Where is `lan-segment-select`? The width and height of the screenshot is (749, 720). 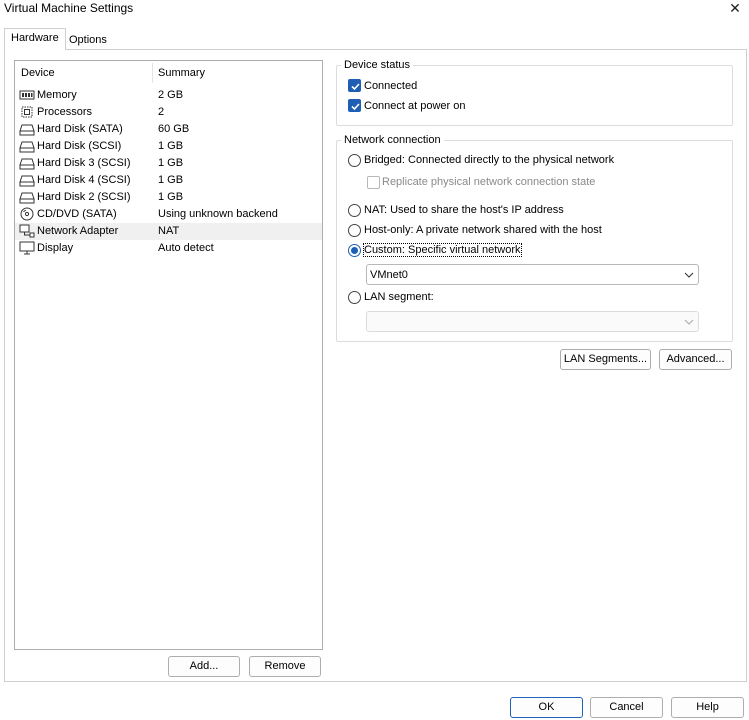
lan-segment-select is located at coordinates (532, 321).